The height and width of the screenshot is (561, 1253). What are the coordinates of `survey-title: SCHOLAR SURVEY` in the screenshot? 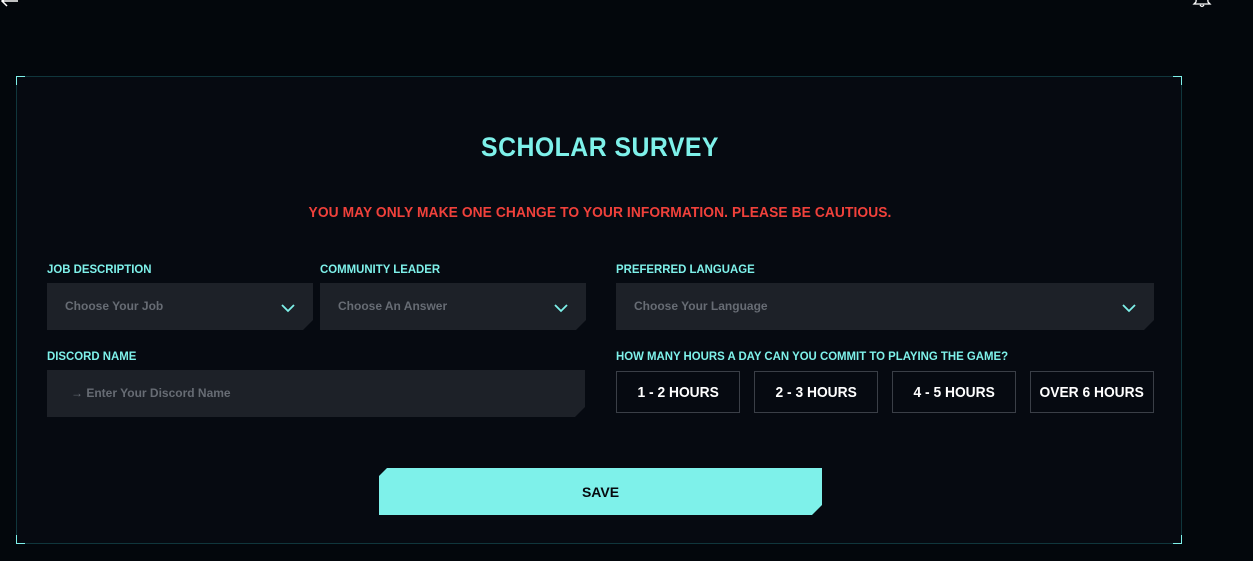 It's located at (600, 147).